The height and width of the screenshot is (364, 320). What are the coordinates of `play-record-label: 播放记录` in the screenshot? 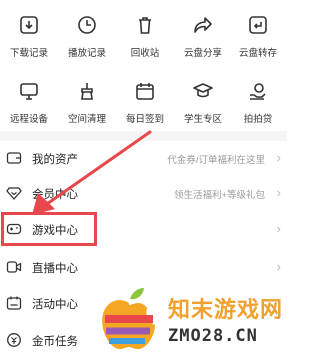 It's located at (86, 53).